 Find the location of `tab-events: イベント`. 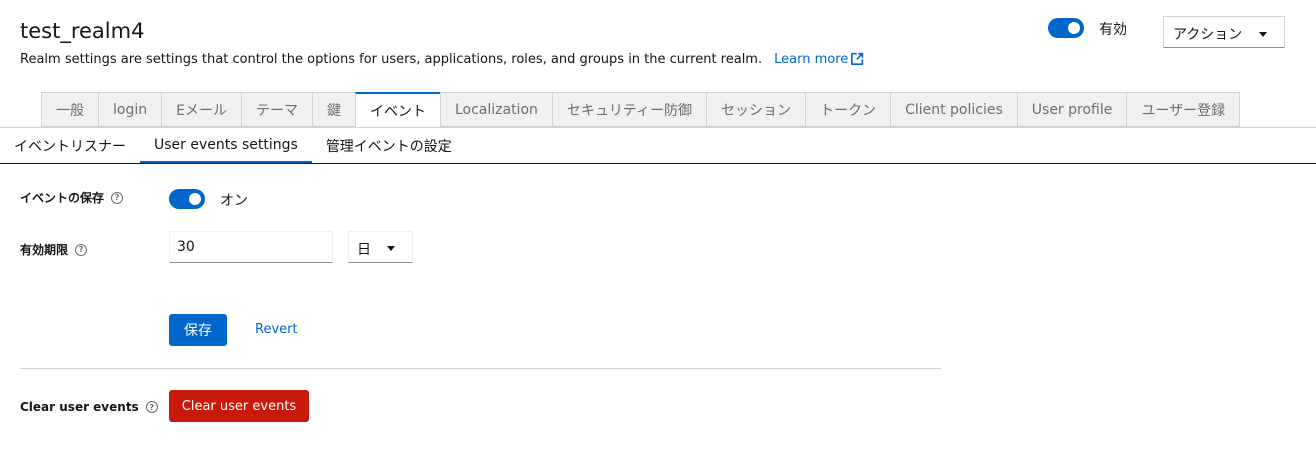

tab-events: イベント is located at coordinates (397, 109).